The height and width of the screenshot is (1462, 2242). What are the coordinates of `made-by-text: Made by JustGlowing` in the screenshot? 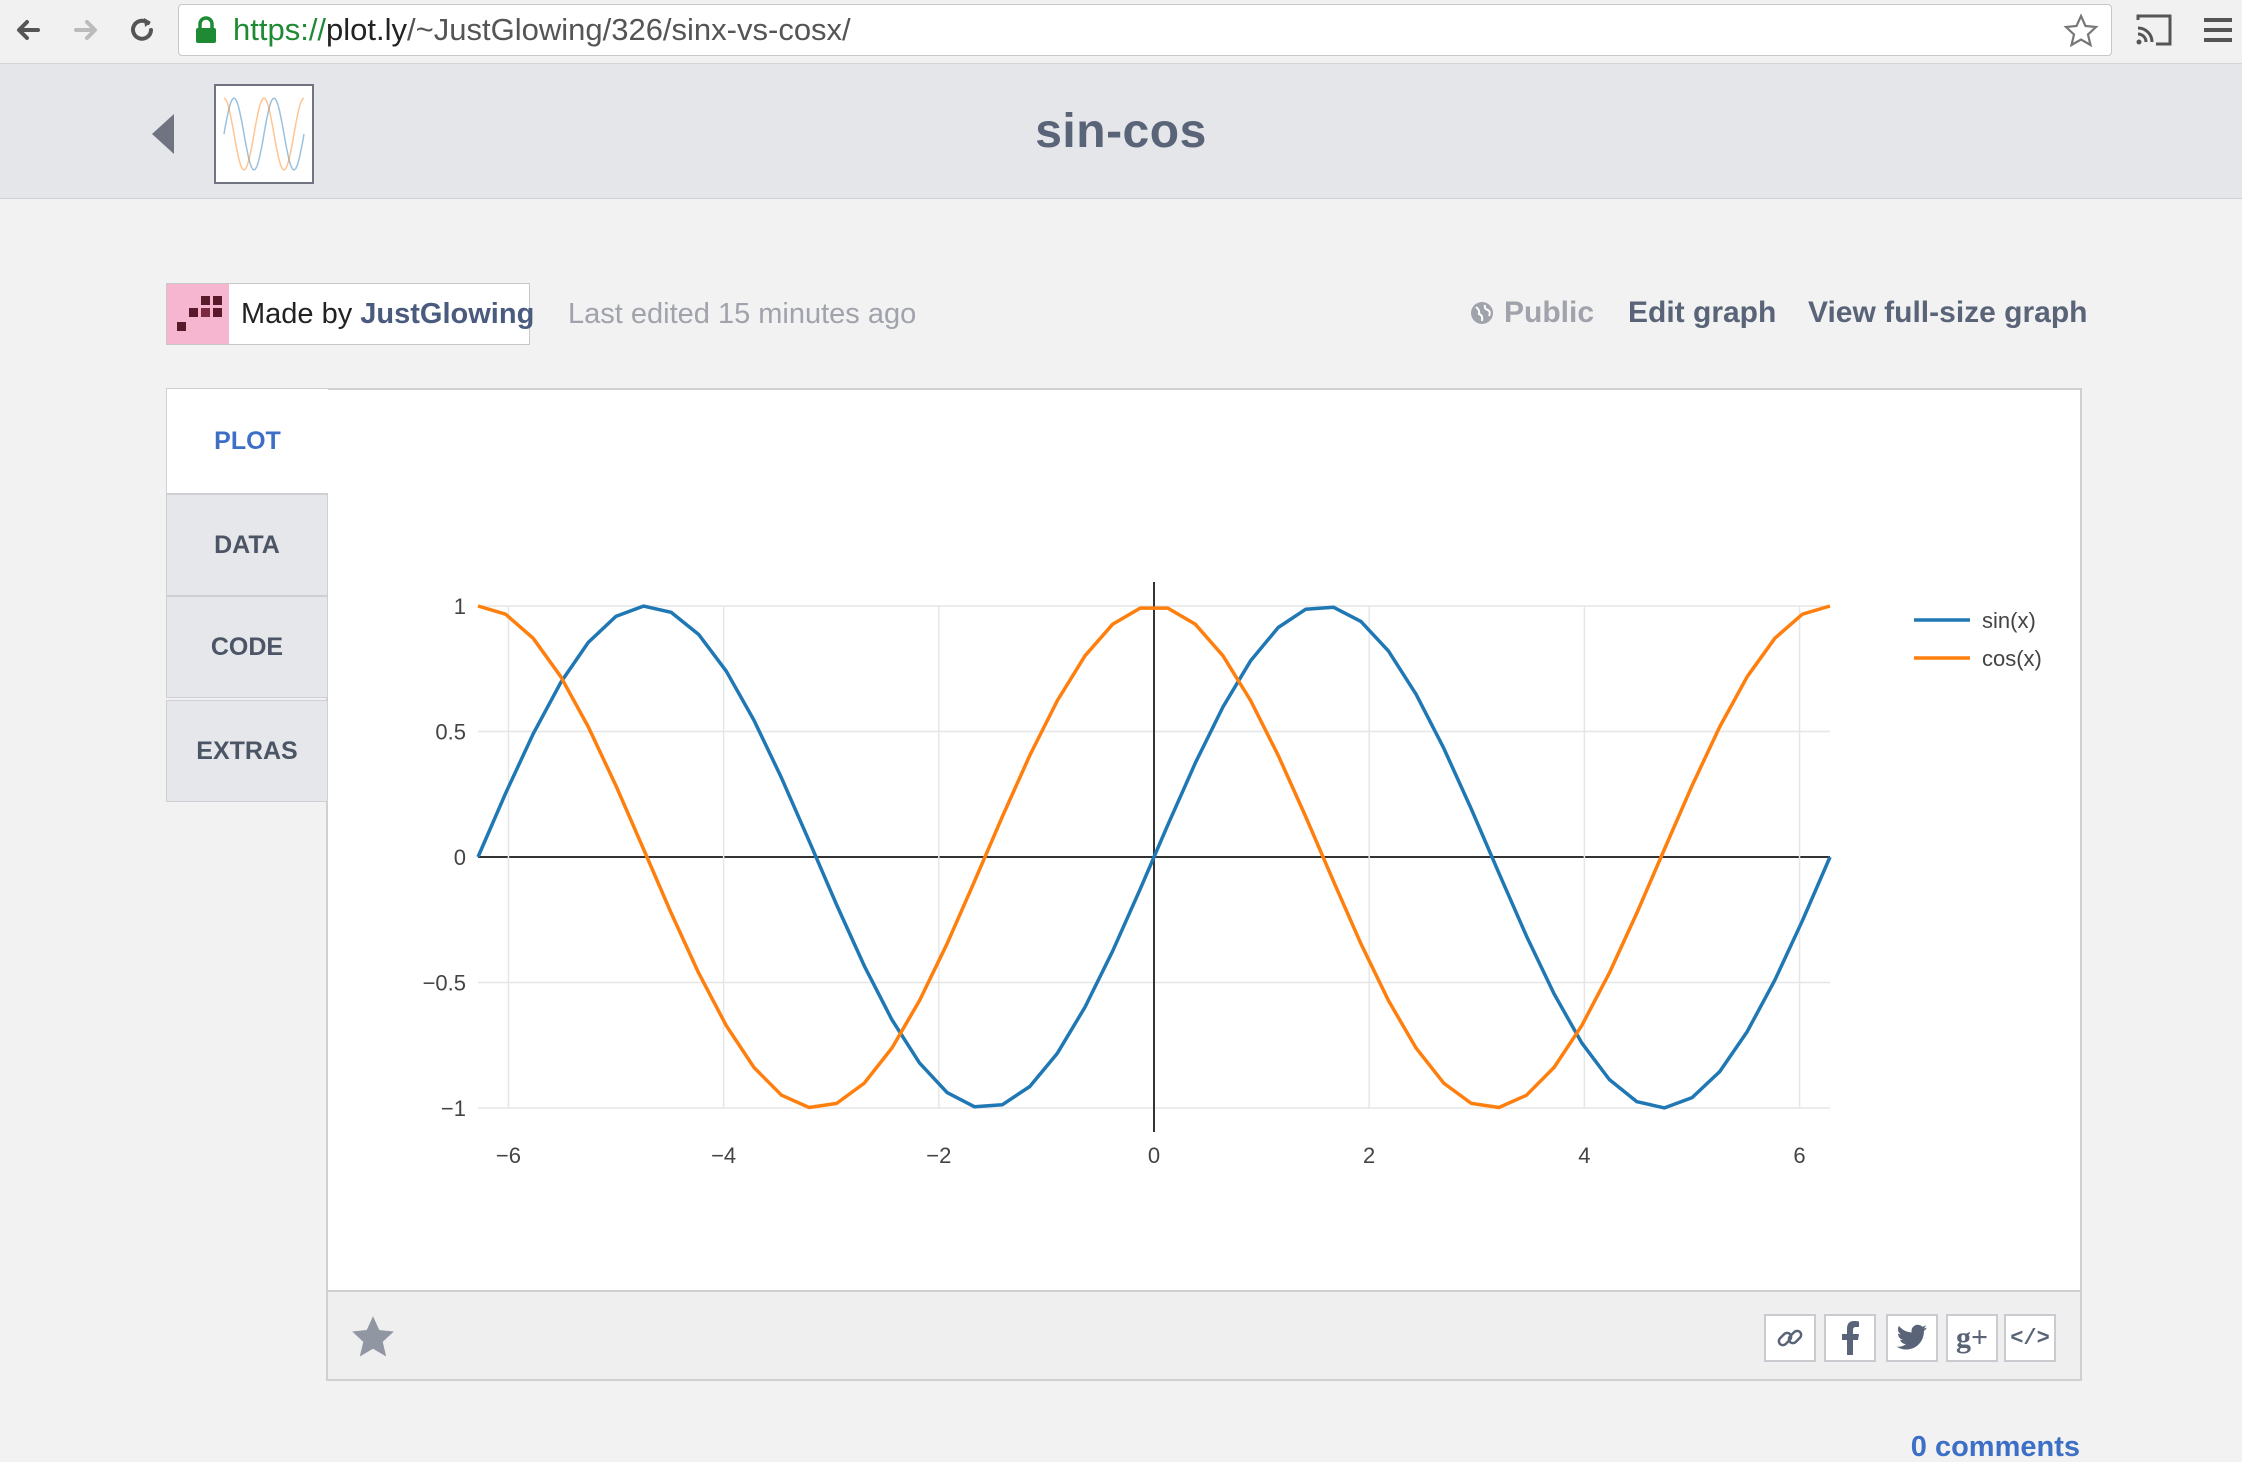 It's located at (387, 314).